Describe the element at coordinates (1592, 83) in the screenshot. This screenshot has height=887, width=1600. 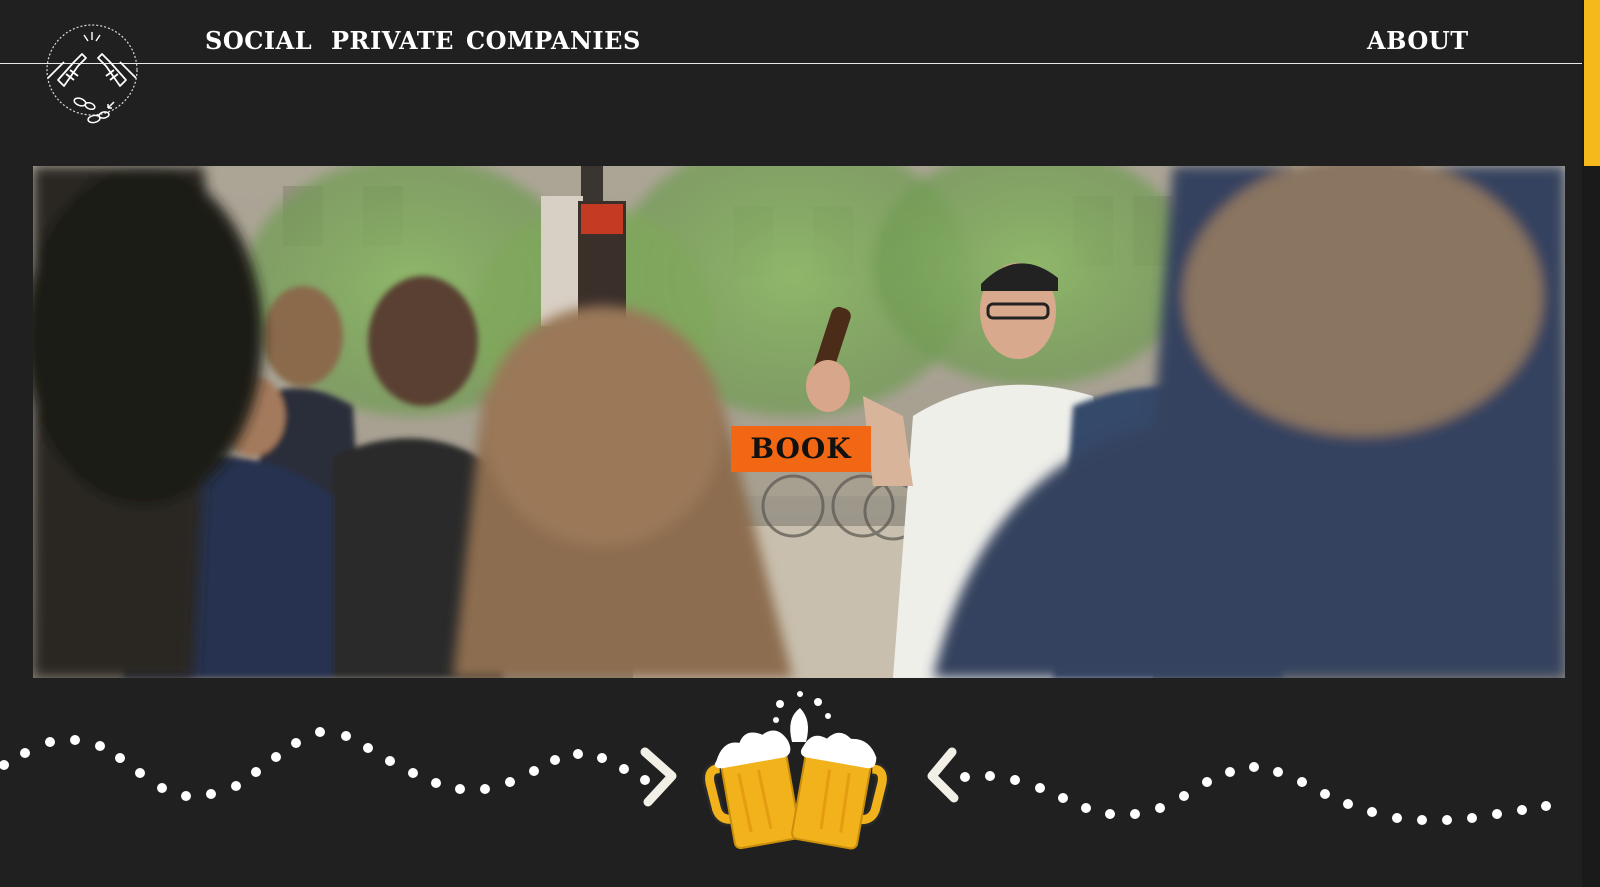
I see `scrollbar-thumb` at that location.